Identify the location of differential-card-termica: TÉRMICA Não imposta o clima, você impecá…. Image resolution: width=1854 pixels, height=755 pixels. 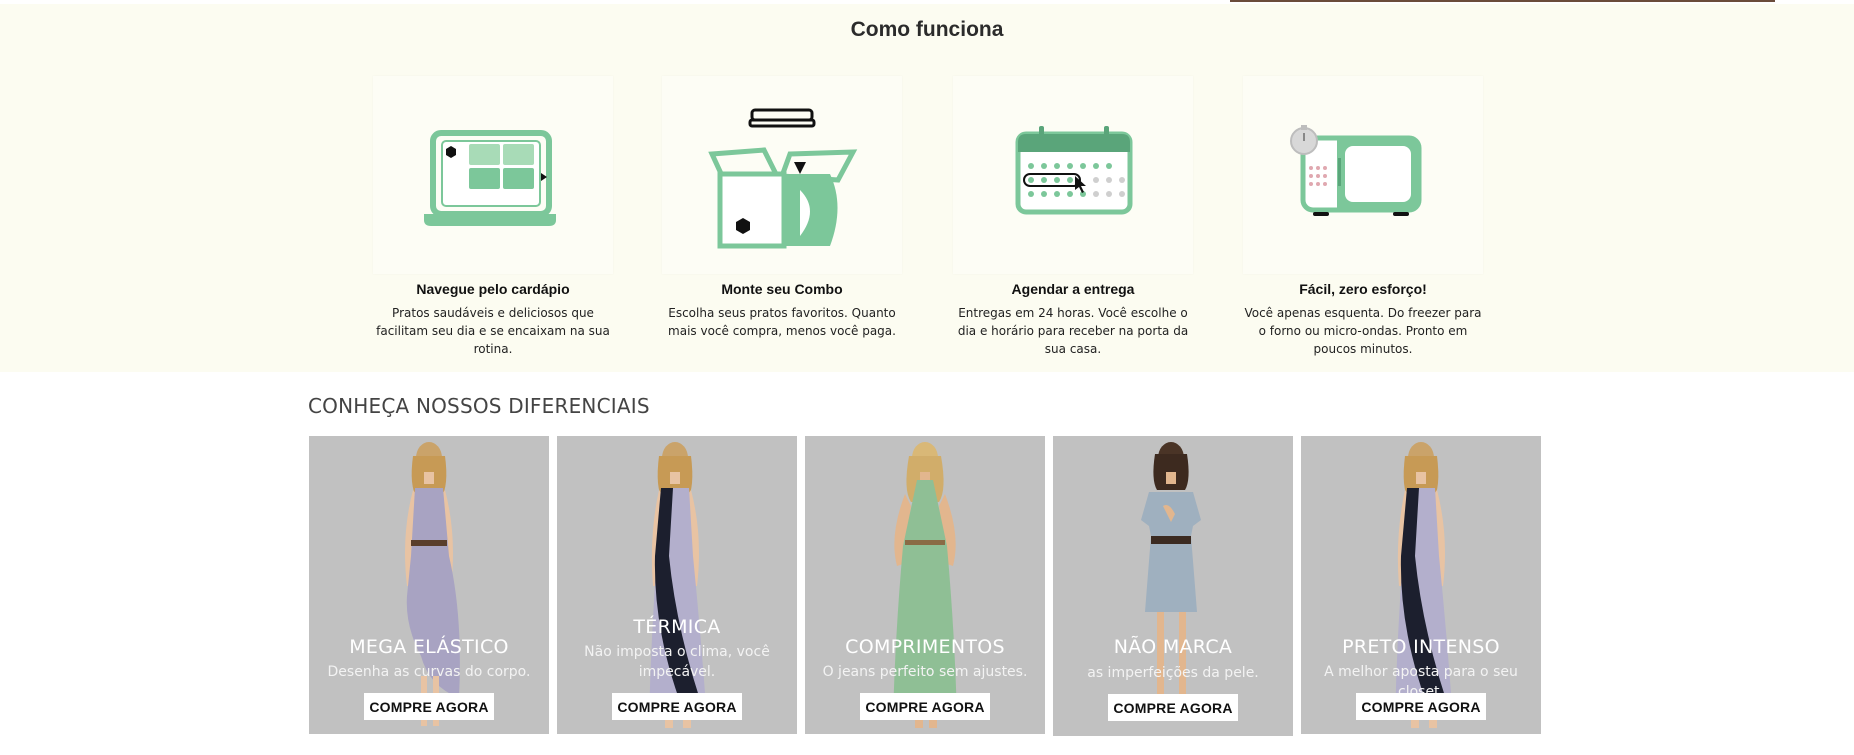
(677, 585).